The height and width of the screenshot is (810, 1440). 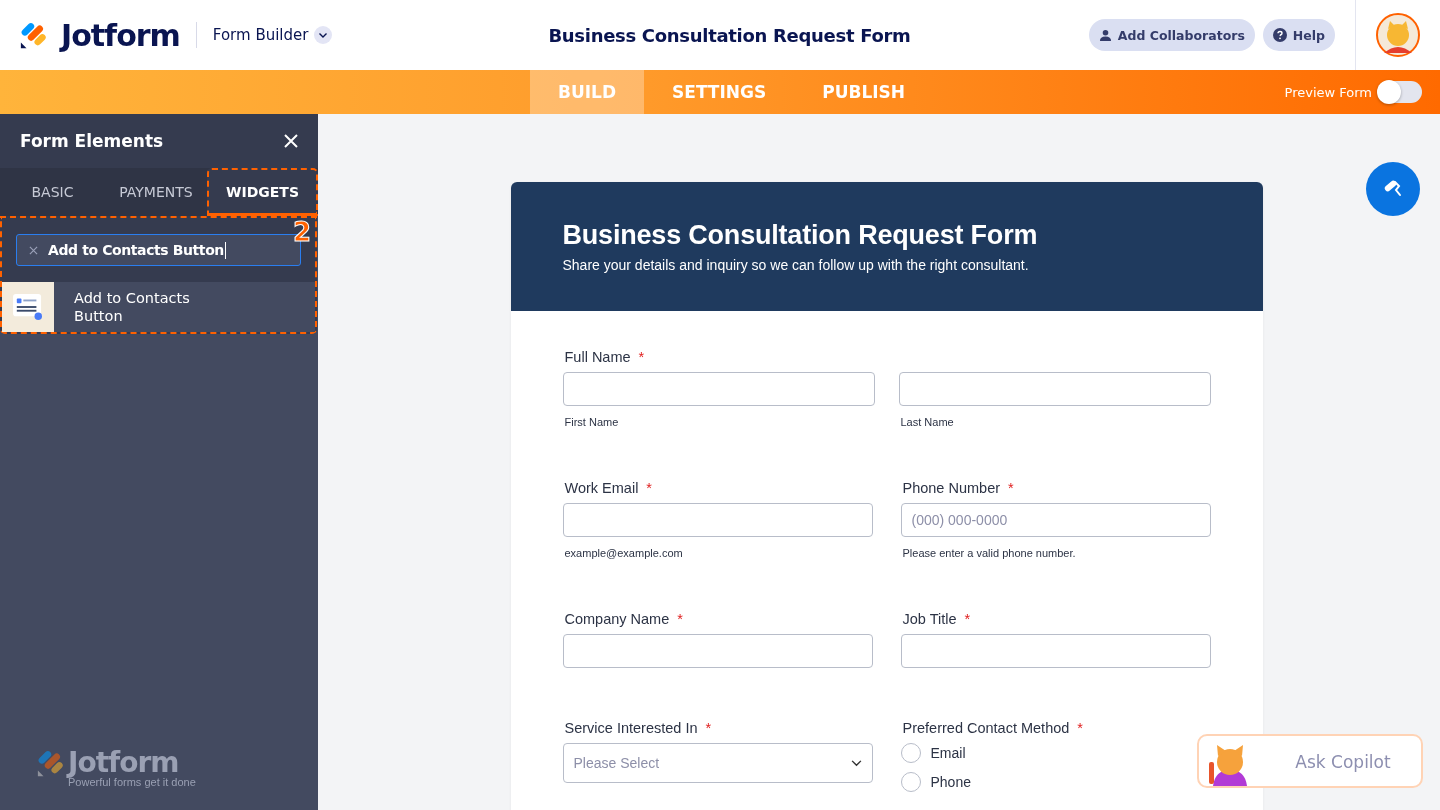 What do you see at coordinates (1105, 35) in the screenshot?
I see `user-icon` at bounding box center [1105, 35].